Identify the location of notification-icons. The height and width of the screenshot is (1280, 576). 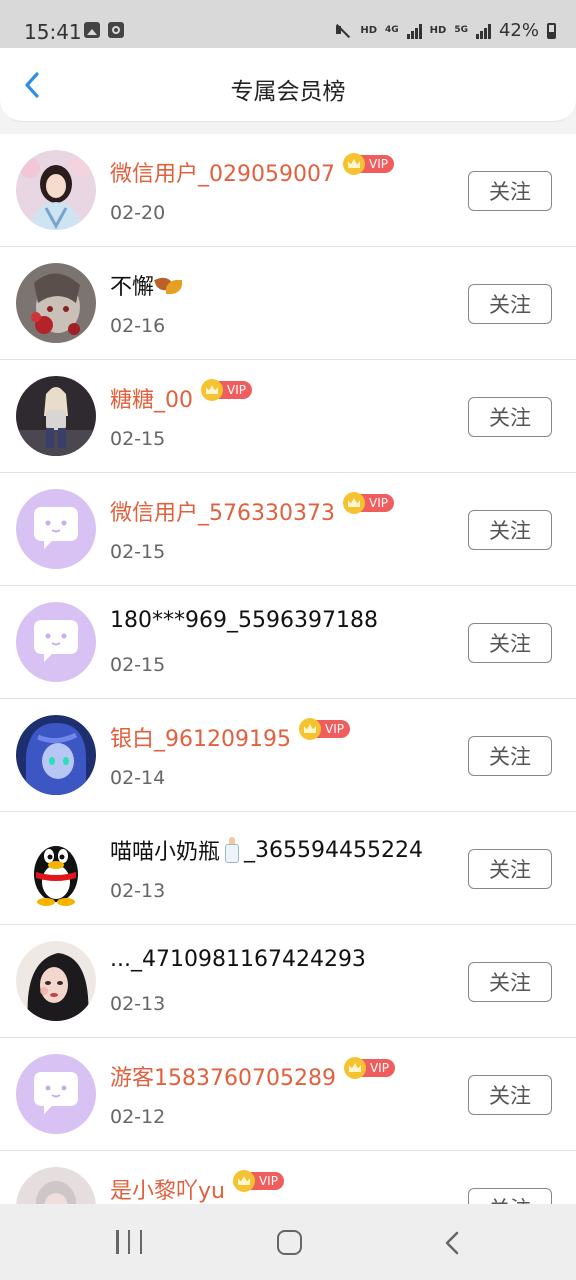
(104, 30).